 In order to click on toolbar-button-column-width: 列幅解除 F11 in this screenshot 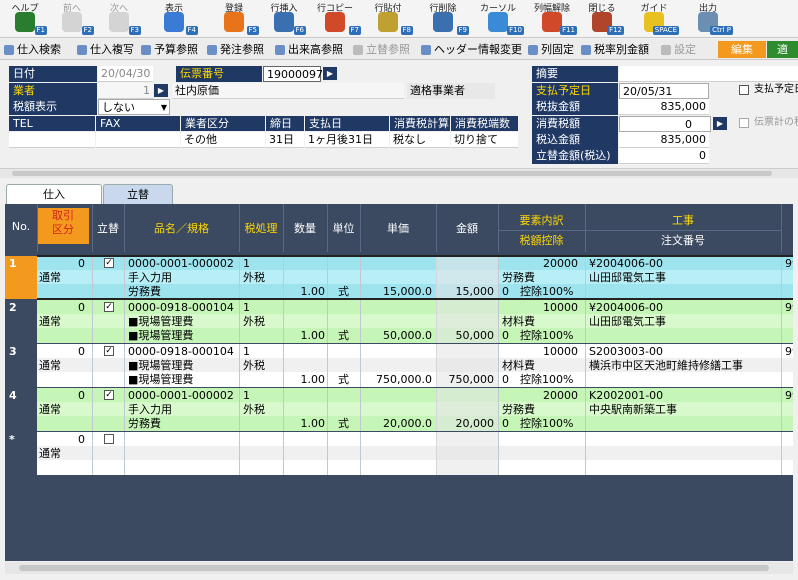, I will do `click(552, 19)`.